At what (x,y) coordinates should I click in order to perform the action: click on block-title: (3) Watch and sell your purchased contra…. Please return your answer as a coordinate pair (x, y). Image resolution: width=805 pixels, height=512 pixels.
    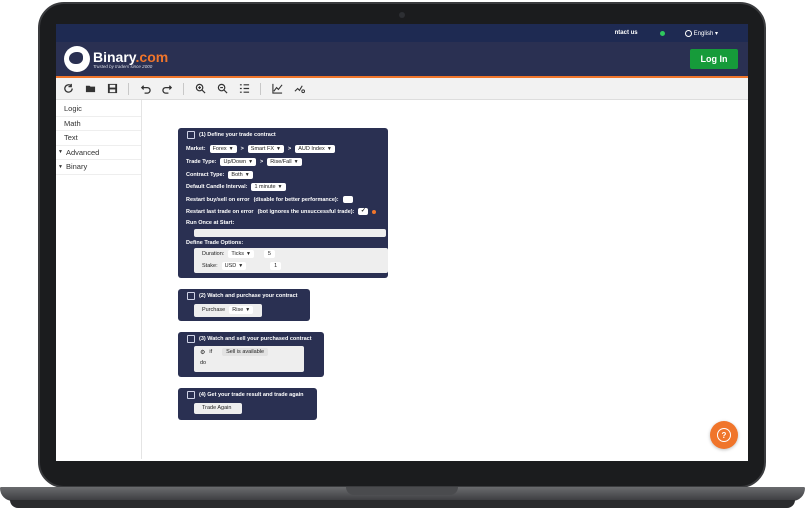
    Looking at the image, I should click on (255, 339).